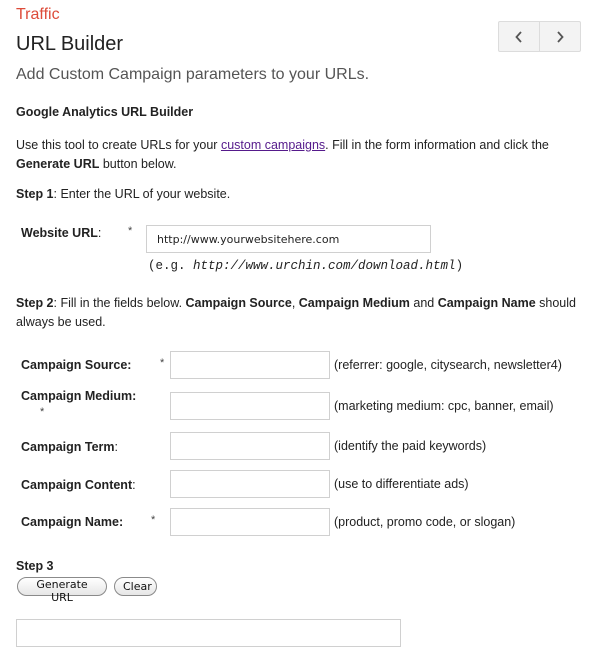  Describe the element at coordinates (119, 303) in the screenshot. I see `step2-text: : Fill in the fields below.` at that location.